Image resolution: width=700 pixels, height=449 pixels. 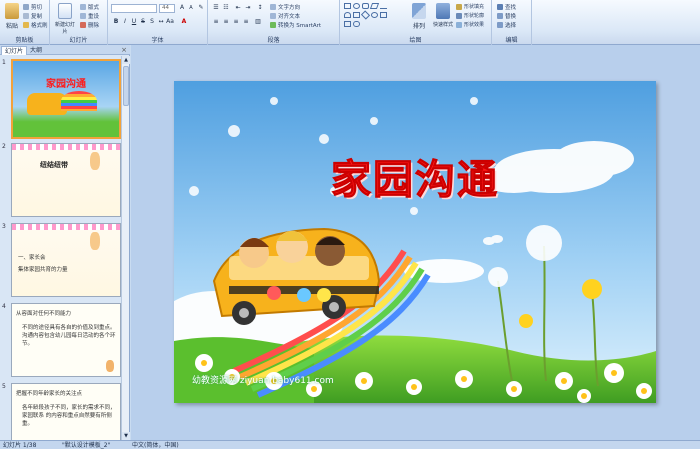 I want to click on parallelogram-shape-icon, so click(x=374, y=6).